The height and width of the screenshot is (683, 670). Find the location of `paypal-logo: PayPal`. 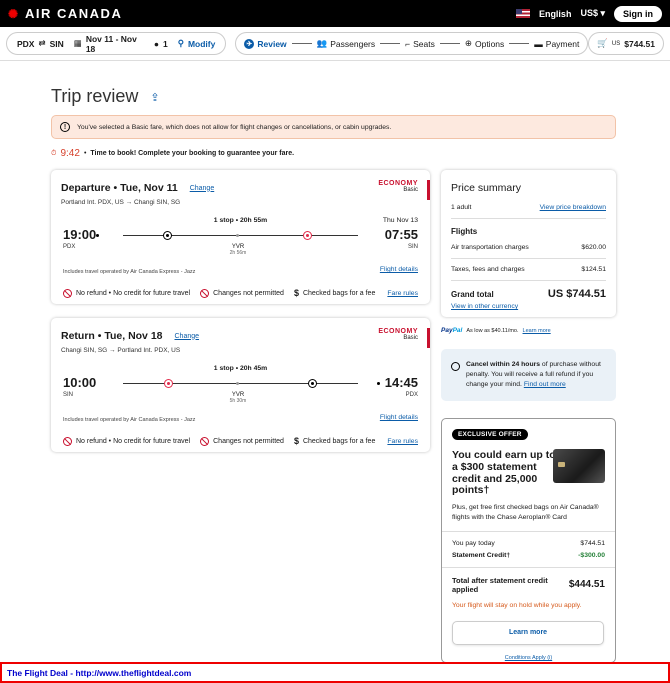

paypal-logo: PayPal is located at coordinates (452, 330).